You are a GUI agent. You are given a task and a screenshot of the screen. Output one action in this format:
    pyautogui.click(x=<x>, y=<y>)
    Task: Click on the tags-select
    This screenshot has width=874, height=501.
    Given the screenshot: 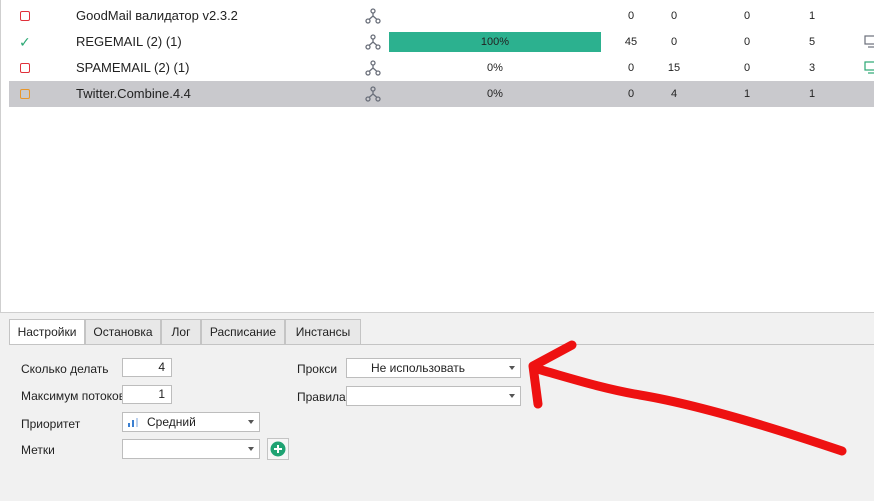 What is the action you would take?
    pyautogui.click(x=191, y=449)
    